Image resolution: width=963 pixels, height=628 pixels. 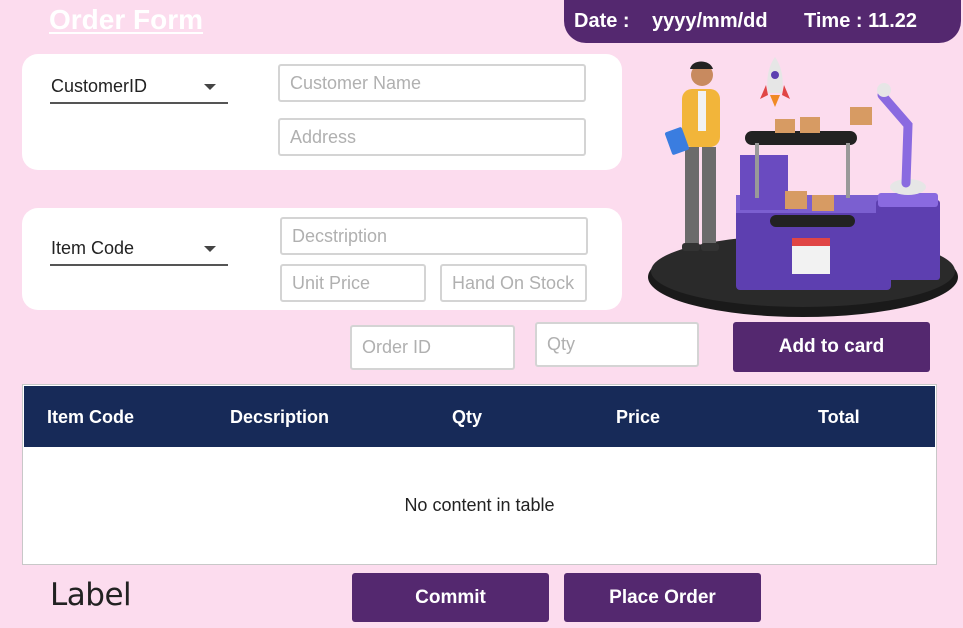 What do you see at coordinates (450, 597) in the screenshot?
I see `commit-button: Commit` at bounding box center [450, 597].